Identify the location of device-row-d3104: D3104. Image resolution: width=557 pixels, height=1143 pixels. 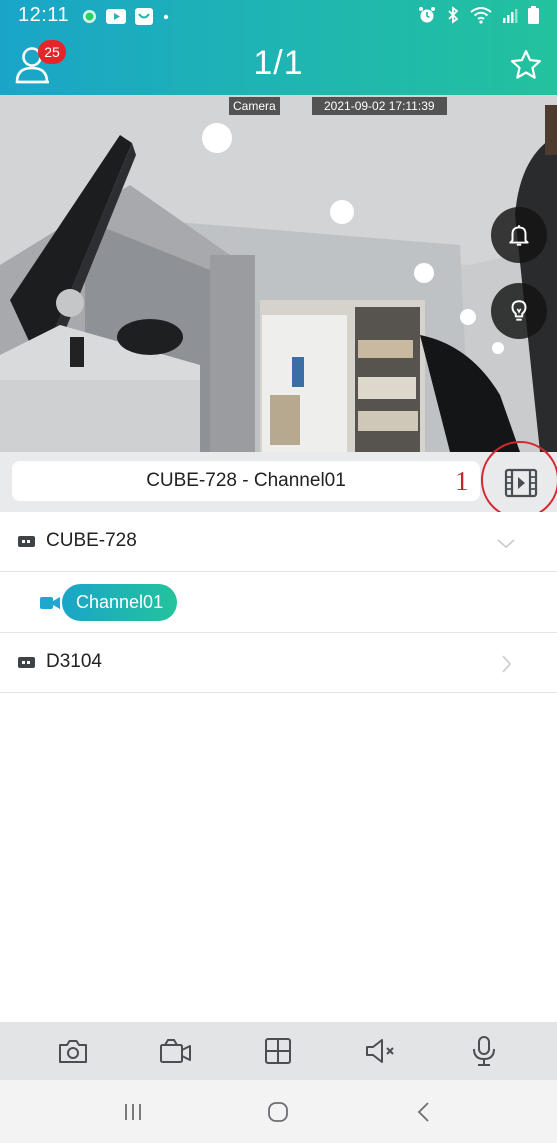
(278, 663).